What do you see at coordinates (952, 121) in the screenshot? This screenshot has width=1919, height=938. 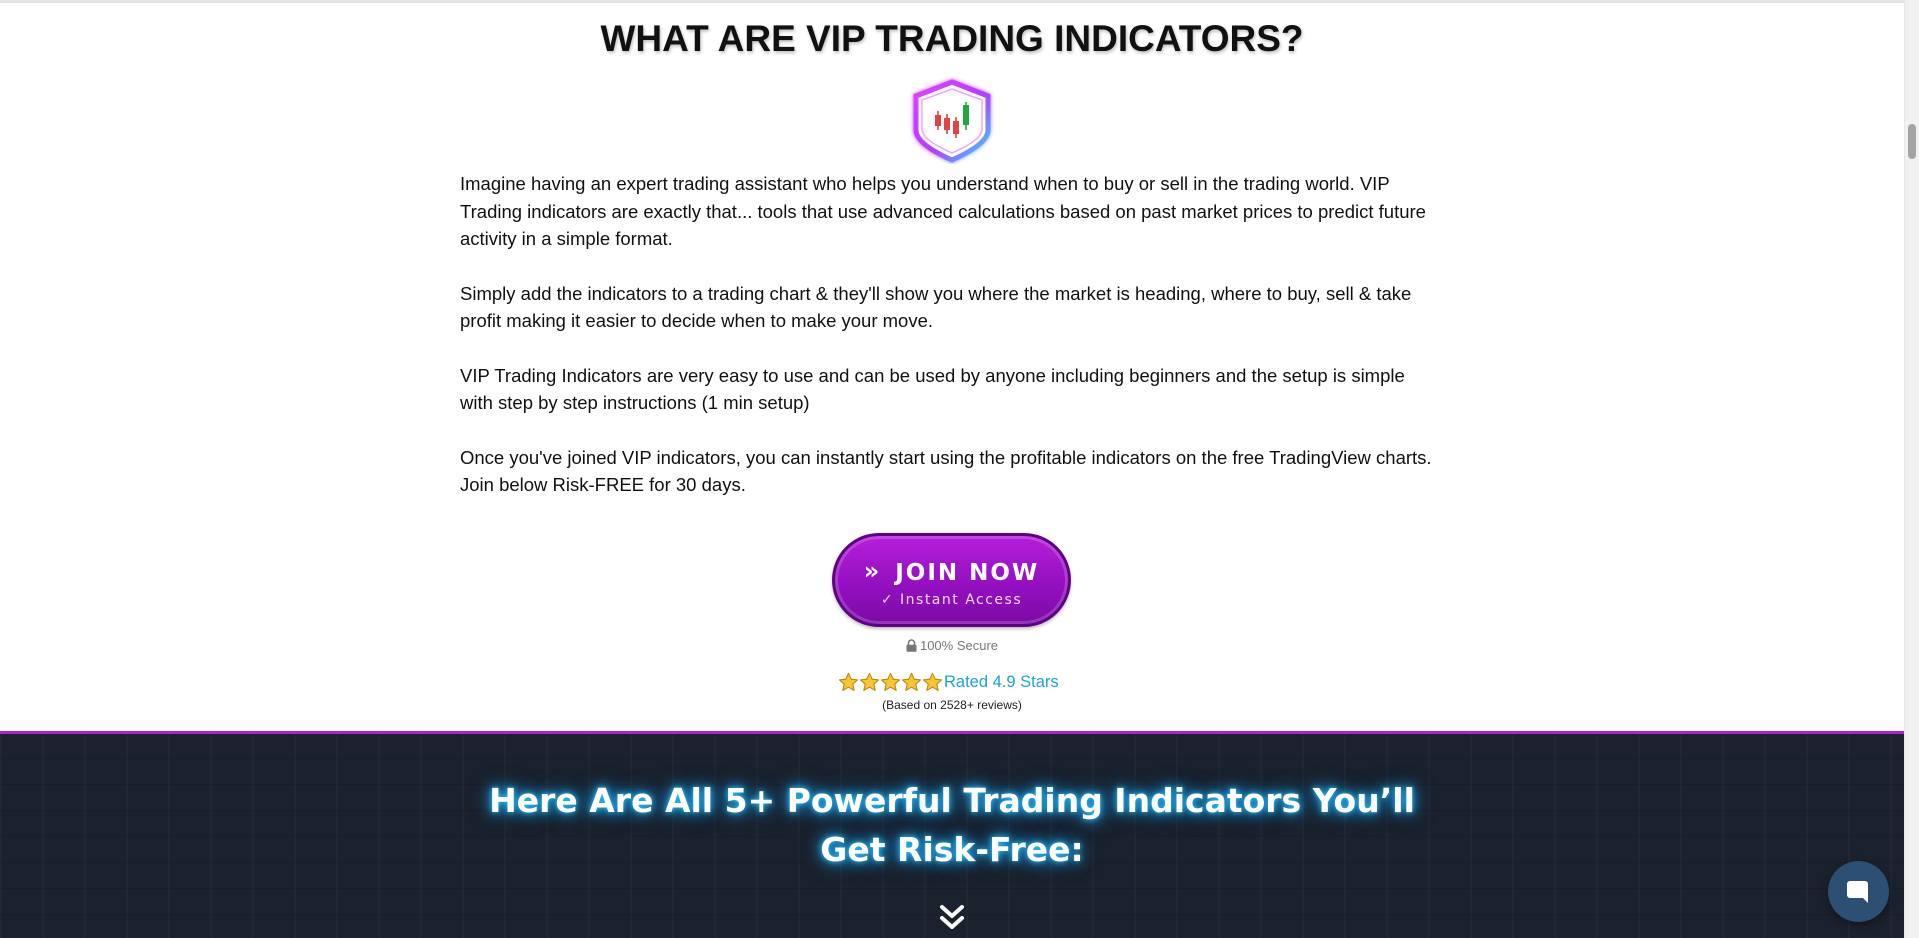 I see `candlestick-shield-icon` at bounding box center [952, 121].